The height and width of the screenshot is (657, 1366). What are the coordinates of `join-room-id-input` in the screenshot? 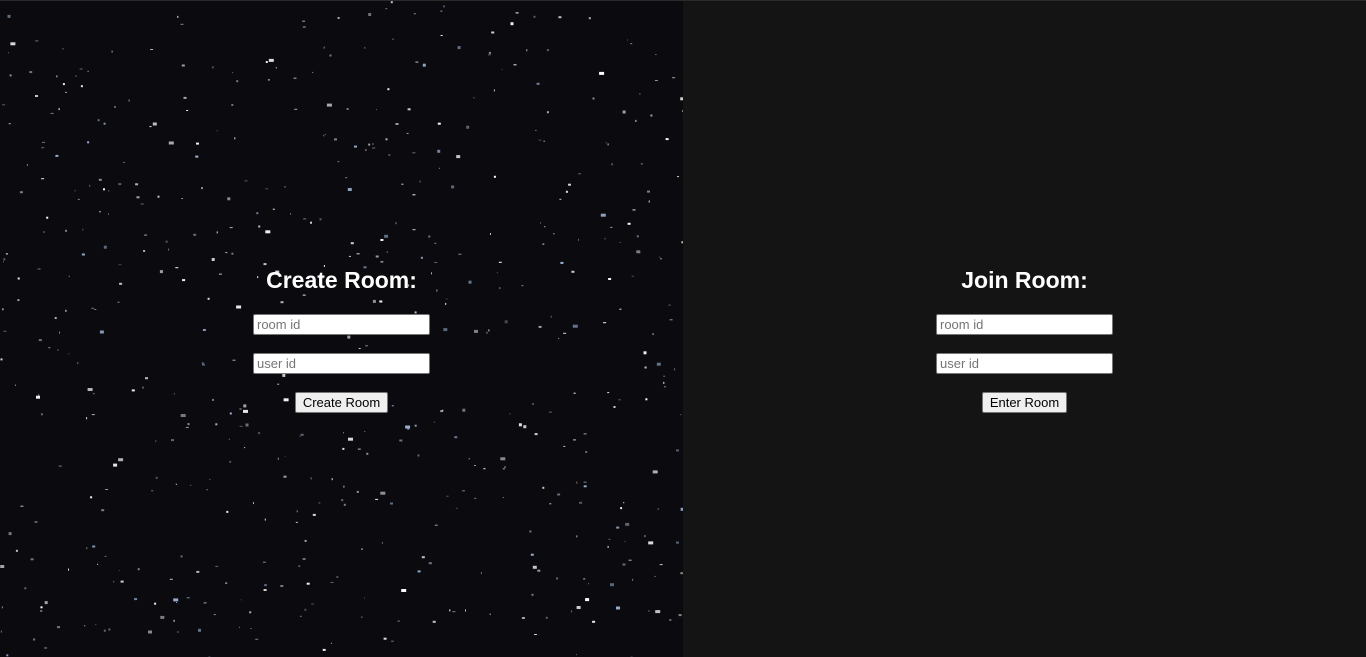 It's located at (1024, 324).